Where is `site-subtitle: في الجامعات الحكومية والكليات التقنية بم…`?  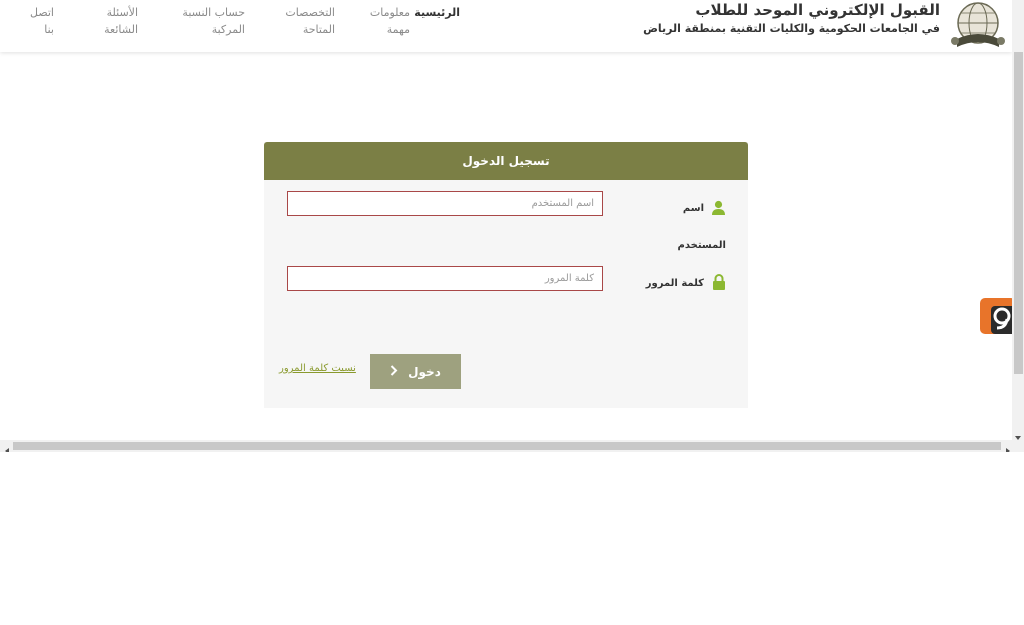 site-subtitle: في الجامعات الحكومية والكليات التقنية بم… is located at coordinates (791, 28).